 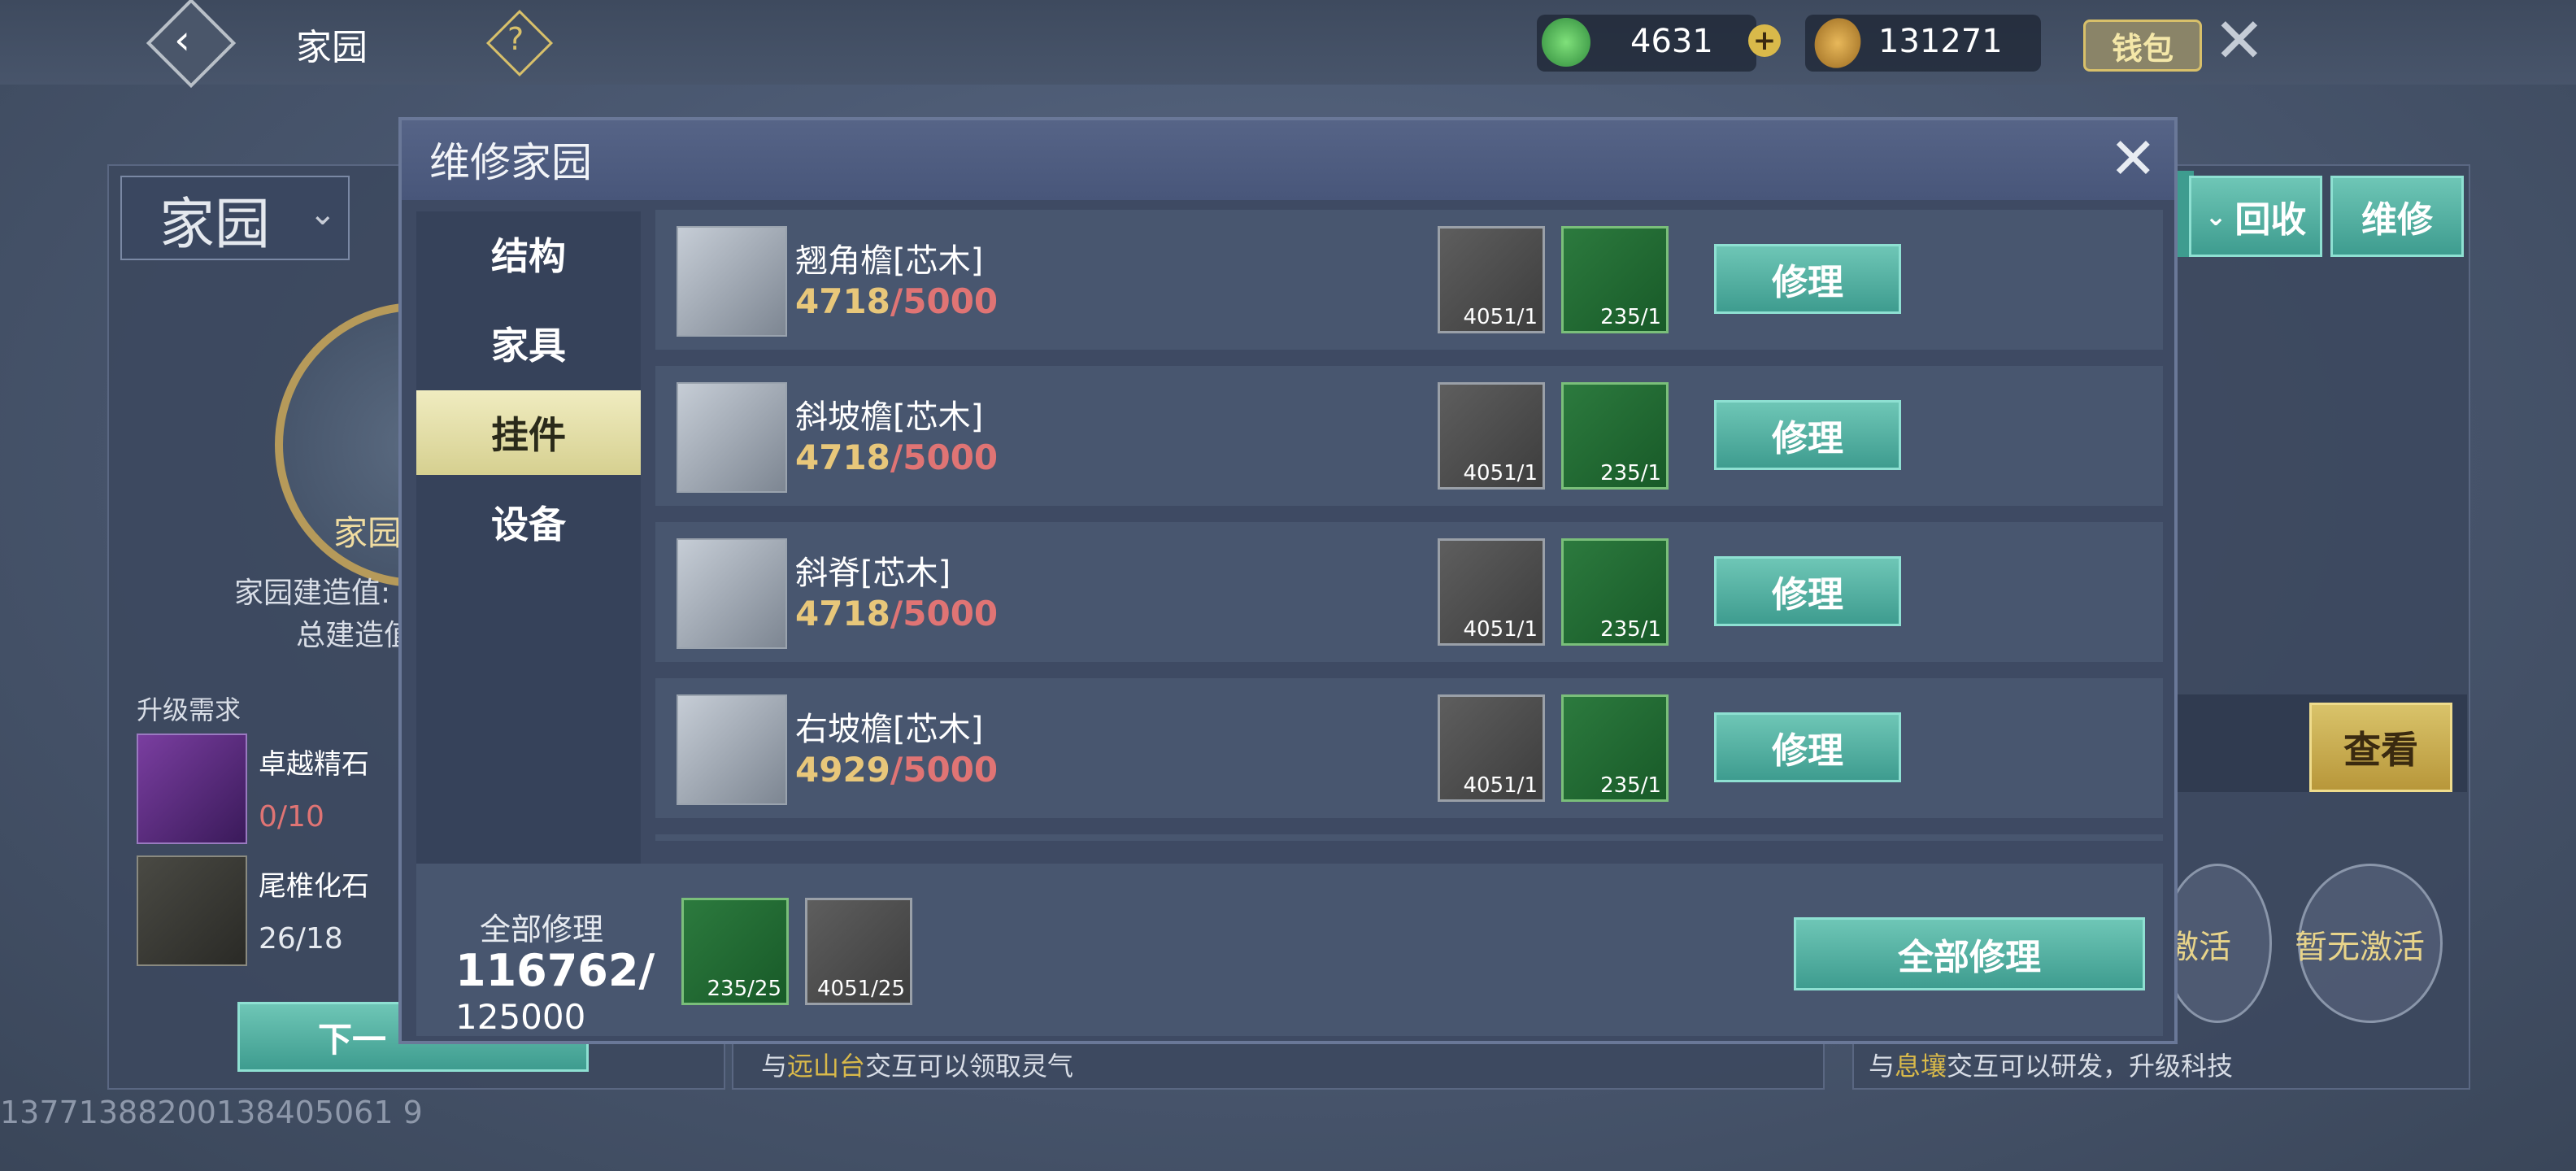 What do you see at coordinates (1970, 953) in the screenshot?
I see `repair-all-button: 全部修理` at bounding box center [1970, 953].